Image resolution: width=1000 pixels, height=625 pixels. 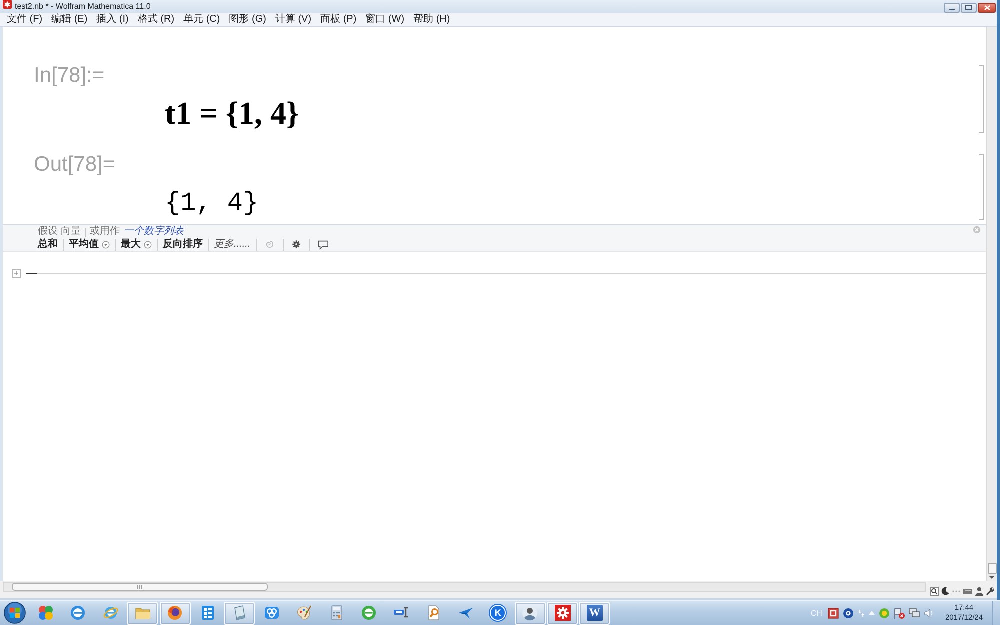 What do you see at coordinates (154, 232) in the screenshot?
I see `alternative-link: 一个数字列表` at bounding box center [154, 232].